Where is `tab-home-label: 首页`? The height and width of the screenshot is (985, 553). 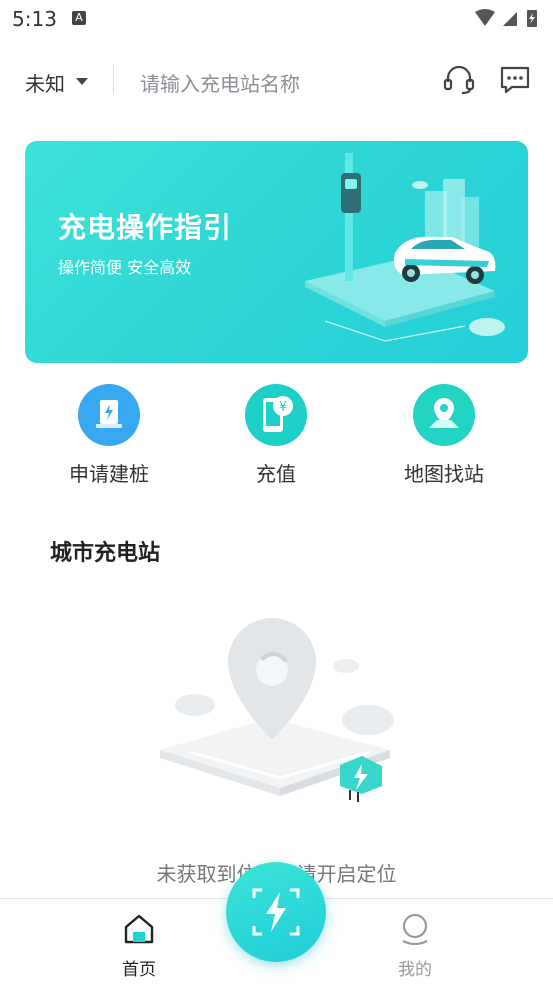
tab-home-label: 首页 is located at coordinates (139, 970).